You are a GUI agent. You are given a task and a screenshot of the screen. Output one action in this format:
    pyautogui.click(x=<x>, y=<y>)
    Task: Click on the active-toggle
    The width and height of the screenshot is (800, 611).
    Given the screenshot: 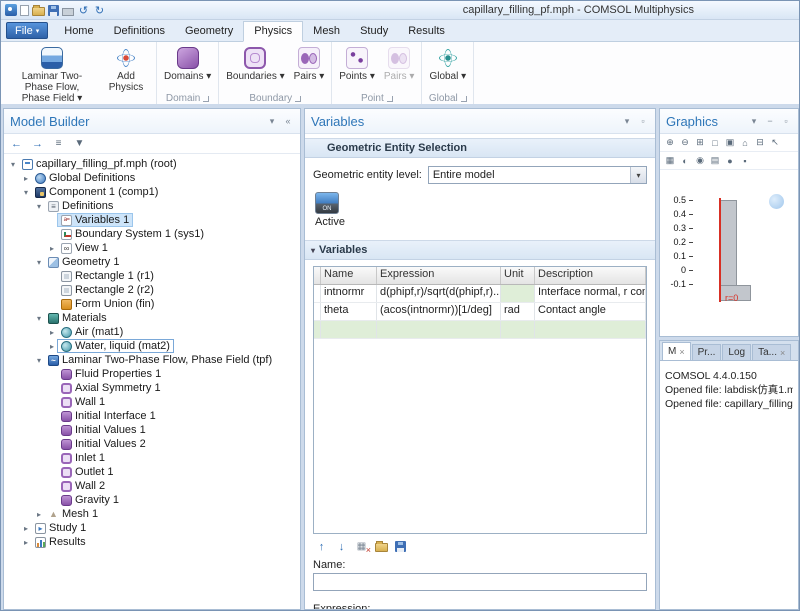 What is the action you would take?
    pyautogui.click(x=327, y=203)
    